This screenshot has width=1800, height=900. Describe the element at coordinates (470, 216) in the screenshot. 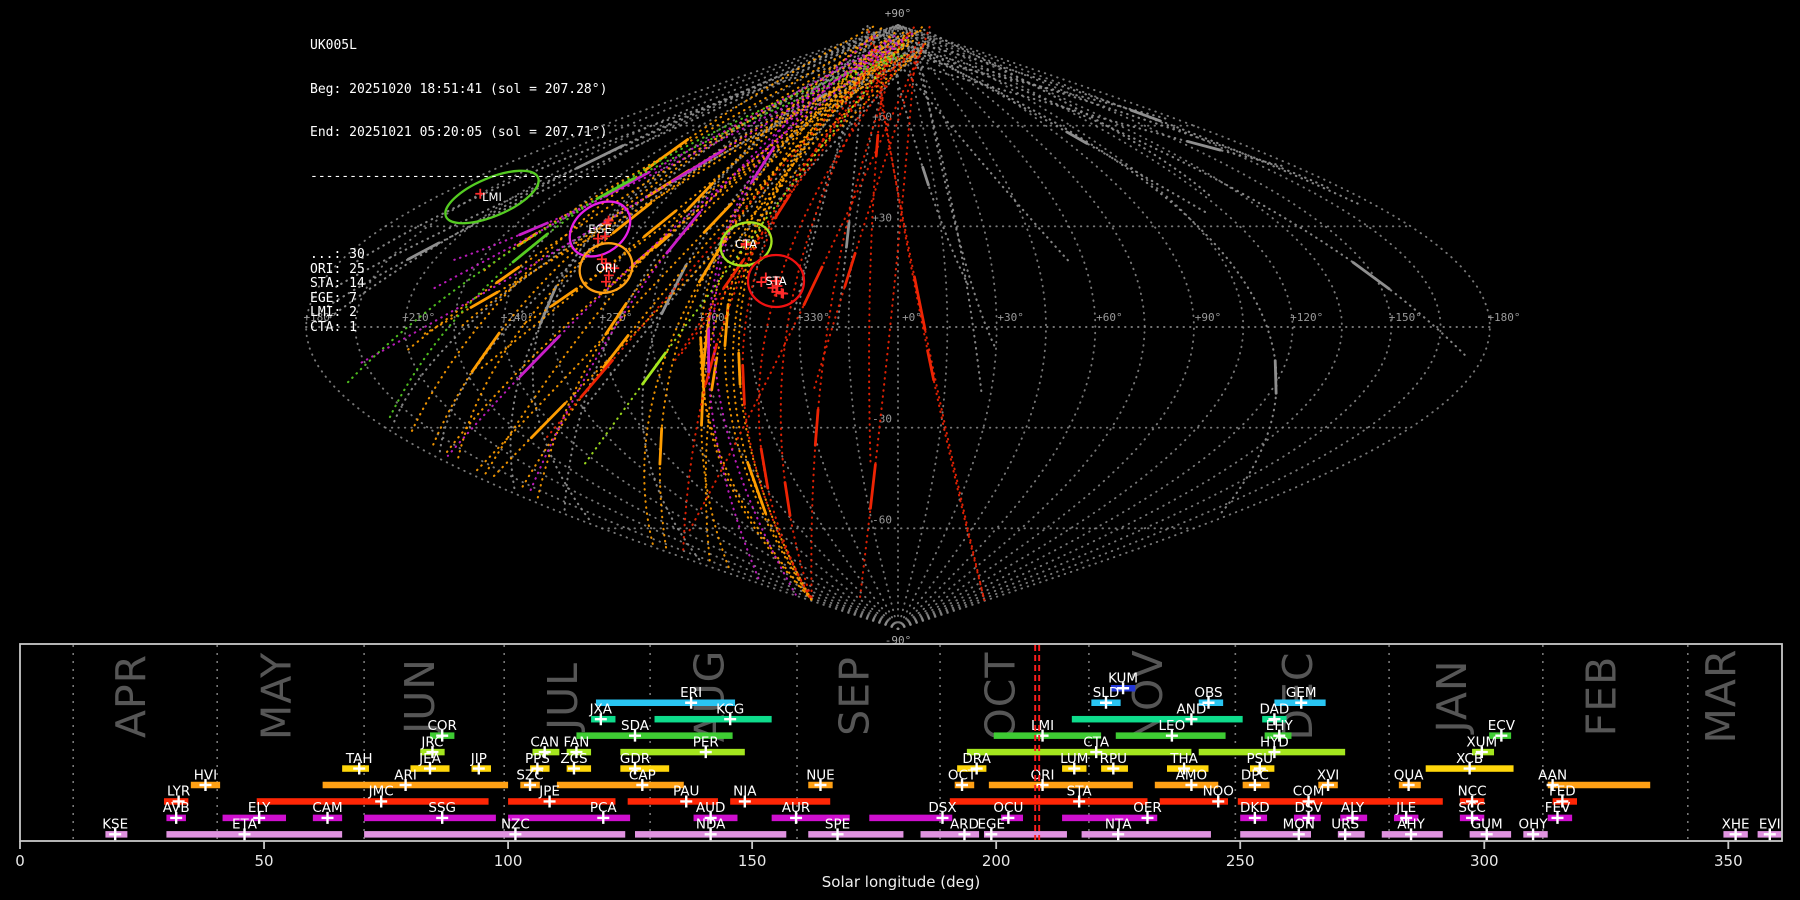

I see `legend-gap` at that location.